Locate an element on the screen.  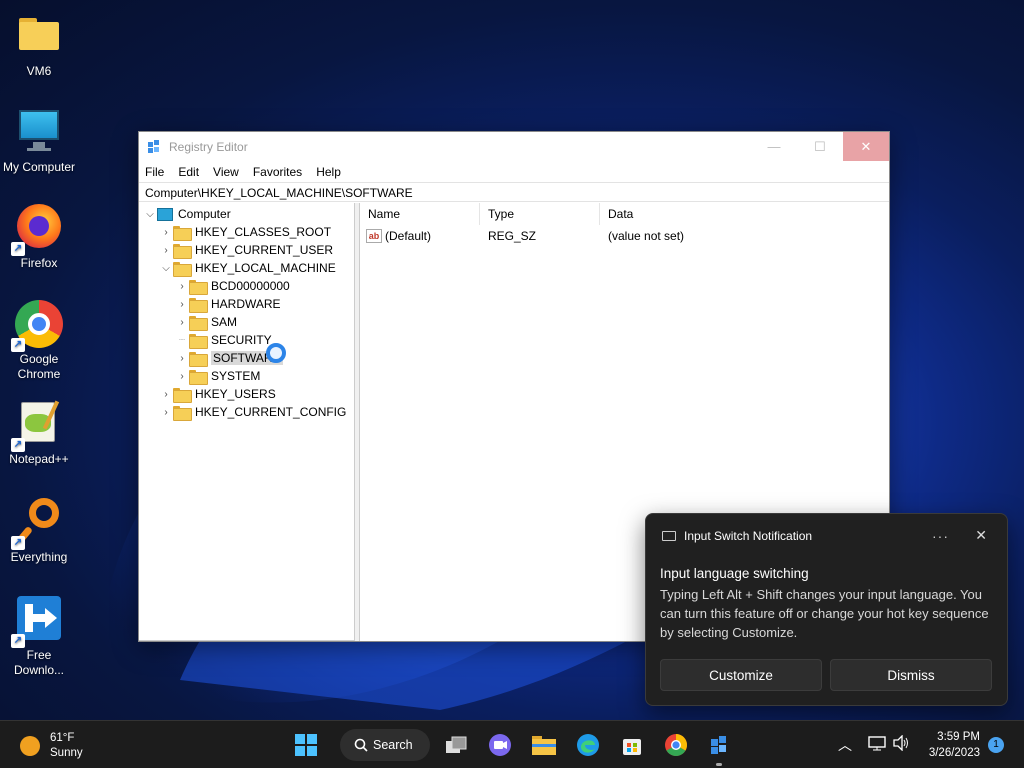
registry-editor-taskbar-button is located at coordinates (720, 745).